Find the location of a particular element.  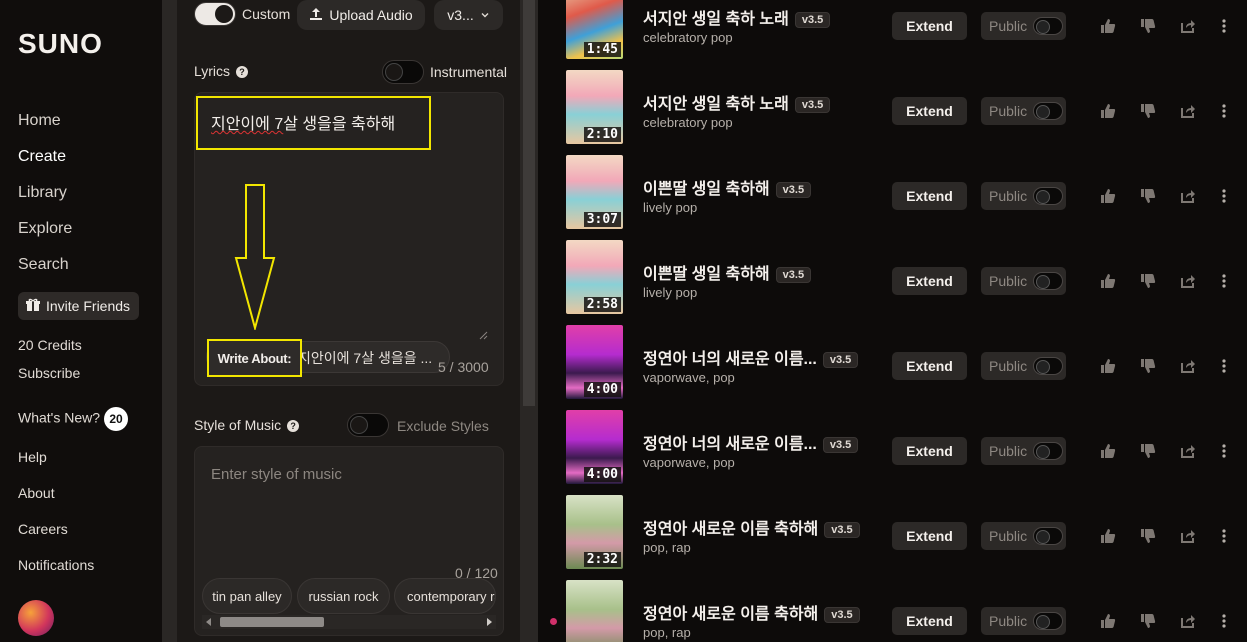

exclude-styles-toggle is located at coordinates (368, 425).